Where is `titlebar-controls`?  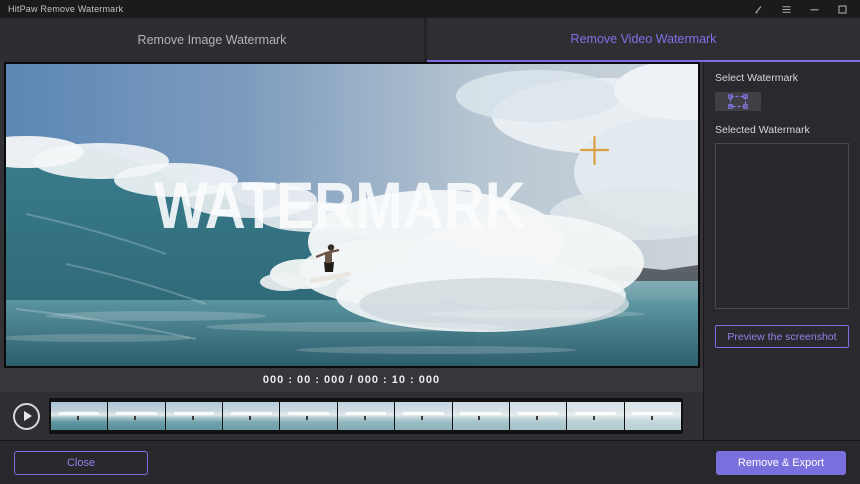 titlebar-controls is located at coordinates (800, 9).